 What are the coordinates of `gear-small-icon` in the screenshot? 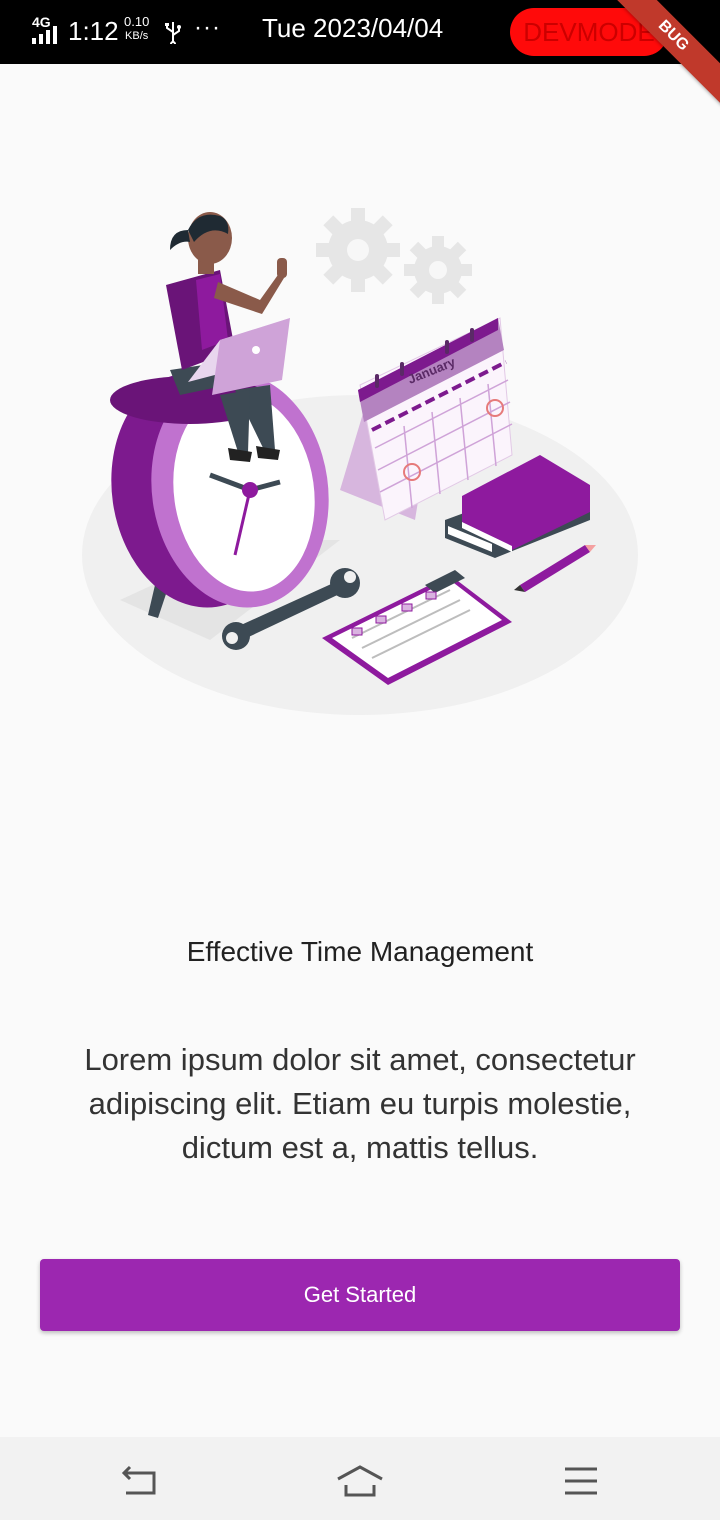 It's located at (438, 270).